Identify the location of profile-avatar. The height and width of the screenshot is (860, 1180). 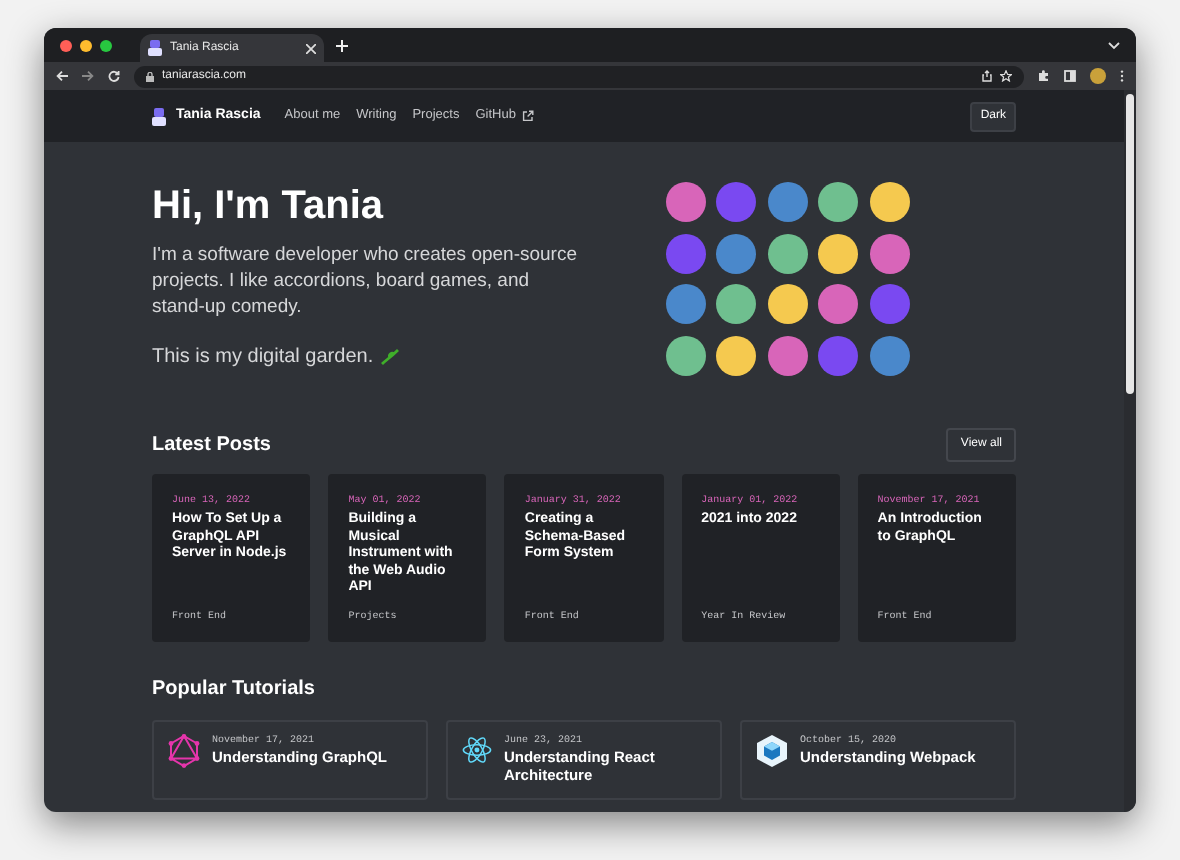
(1098, 76).